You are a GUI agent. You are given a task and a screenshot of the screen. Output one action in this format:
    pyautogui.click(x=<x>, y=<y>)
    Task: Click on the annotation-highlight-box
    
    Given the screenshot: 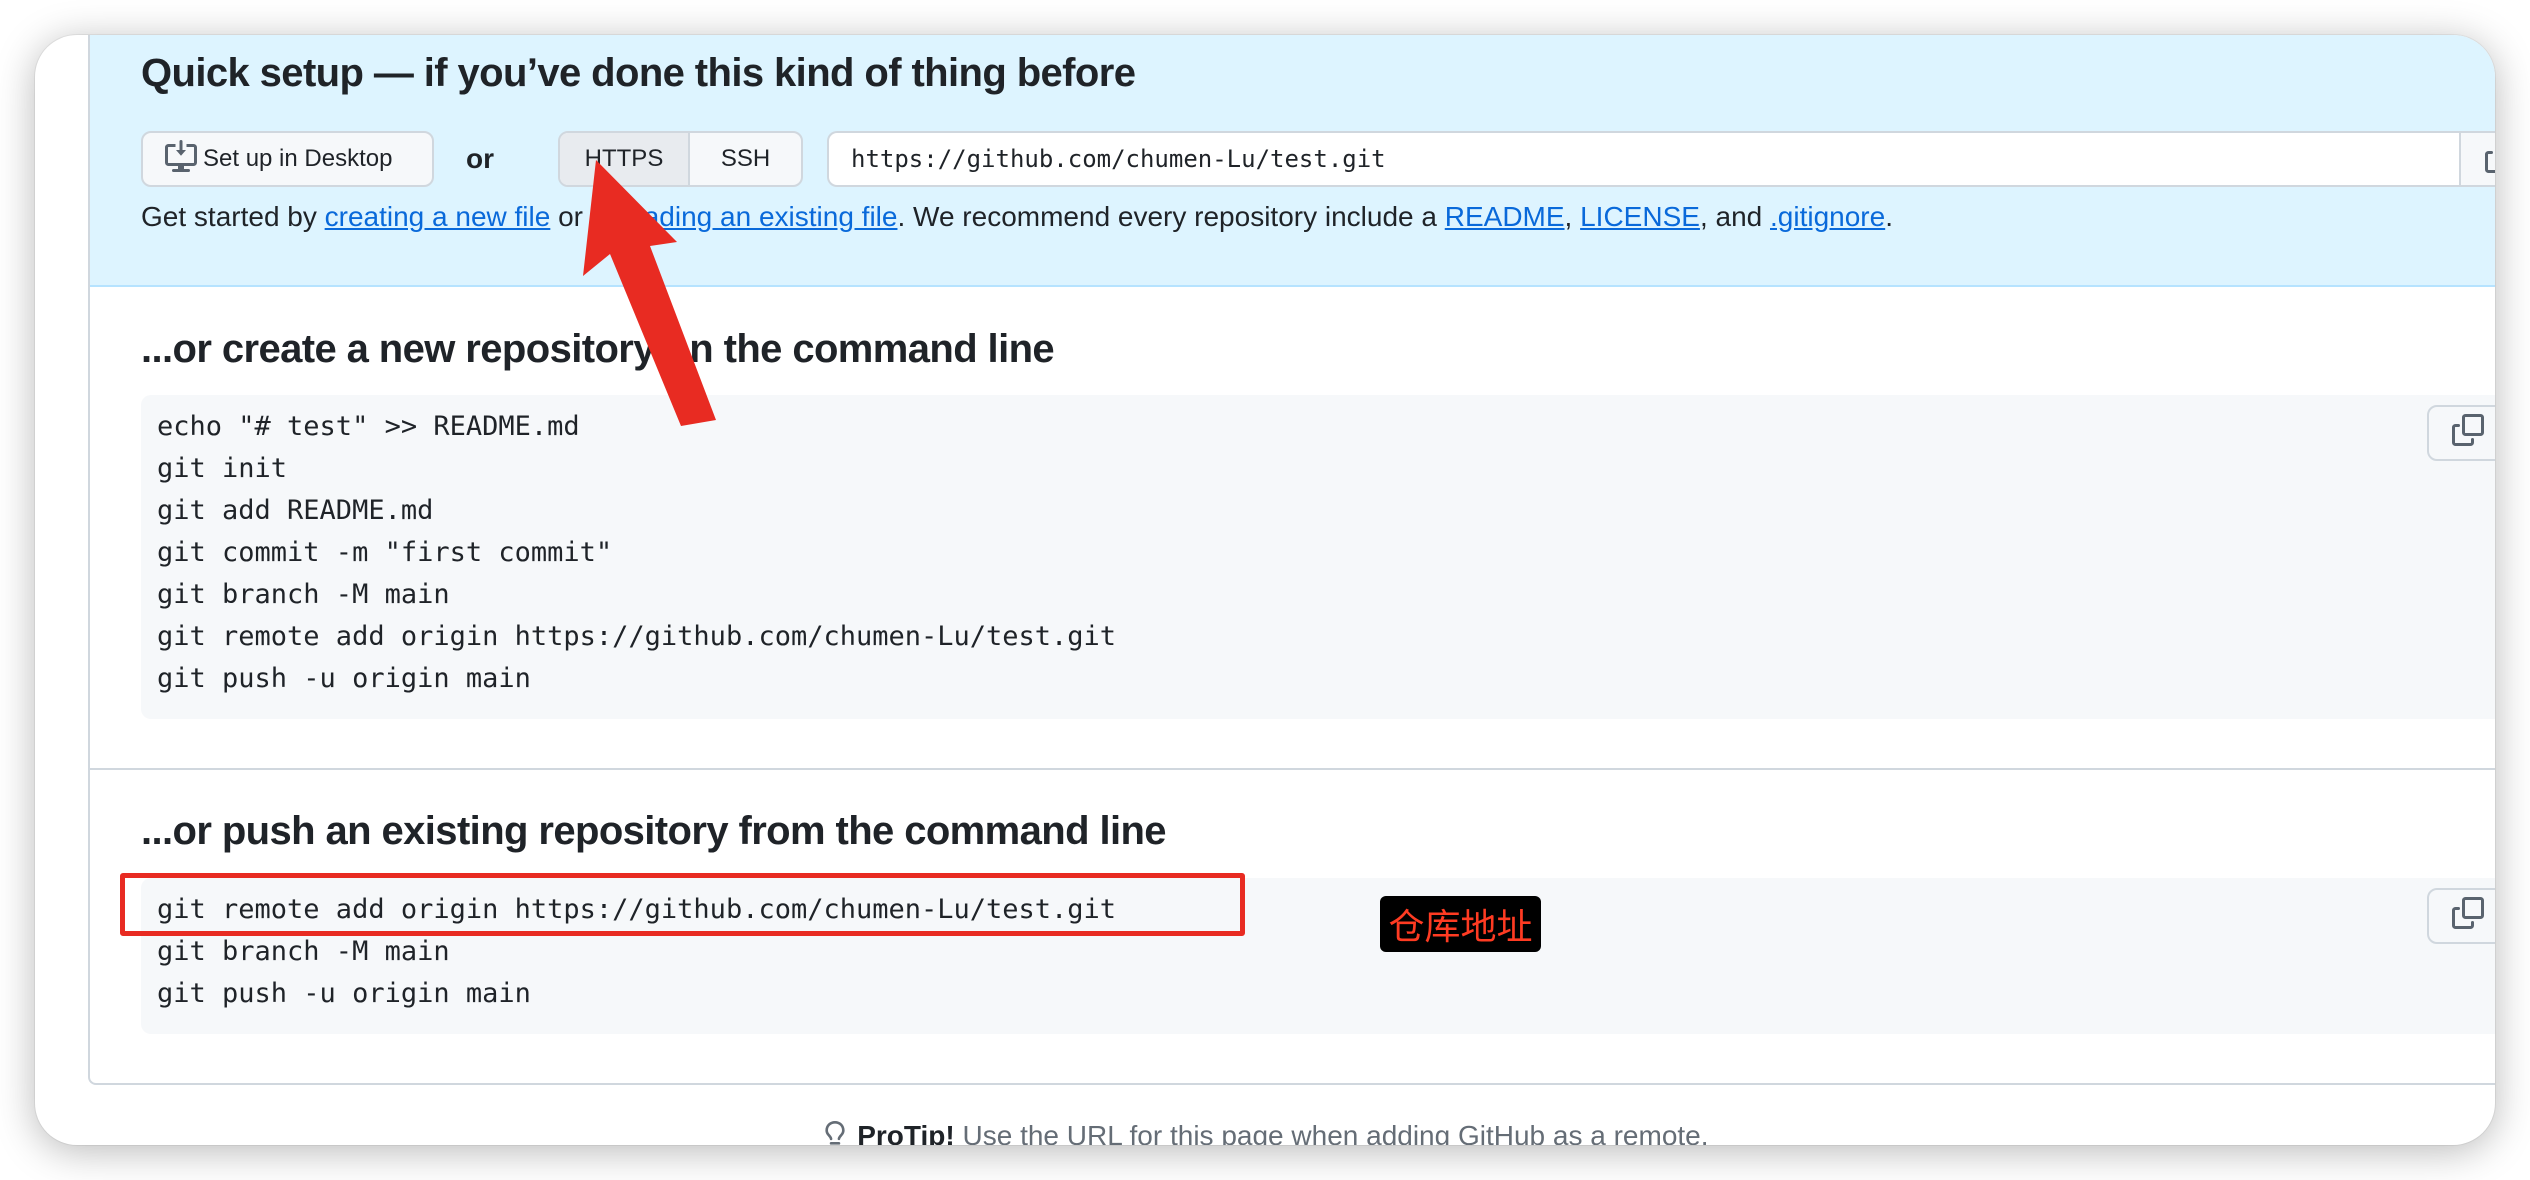 What is the action you would take?
    pyautogui.click(x=682, y=904)
    